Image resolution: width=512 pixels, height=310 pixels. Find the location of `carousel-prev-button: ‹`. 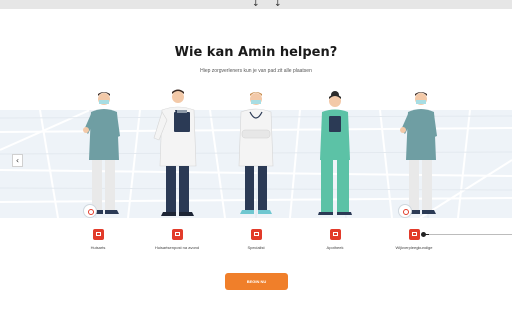

carousel-prev-button: ‹ is located at coordinates (17, 160).